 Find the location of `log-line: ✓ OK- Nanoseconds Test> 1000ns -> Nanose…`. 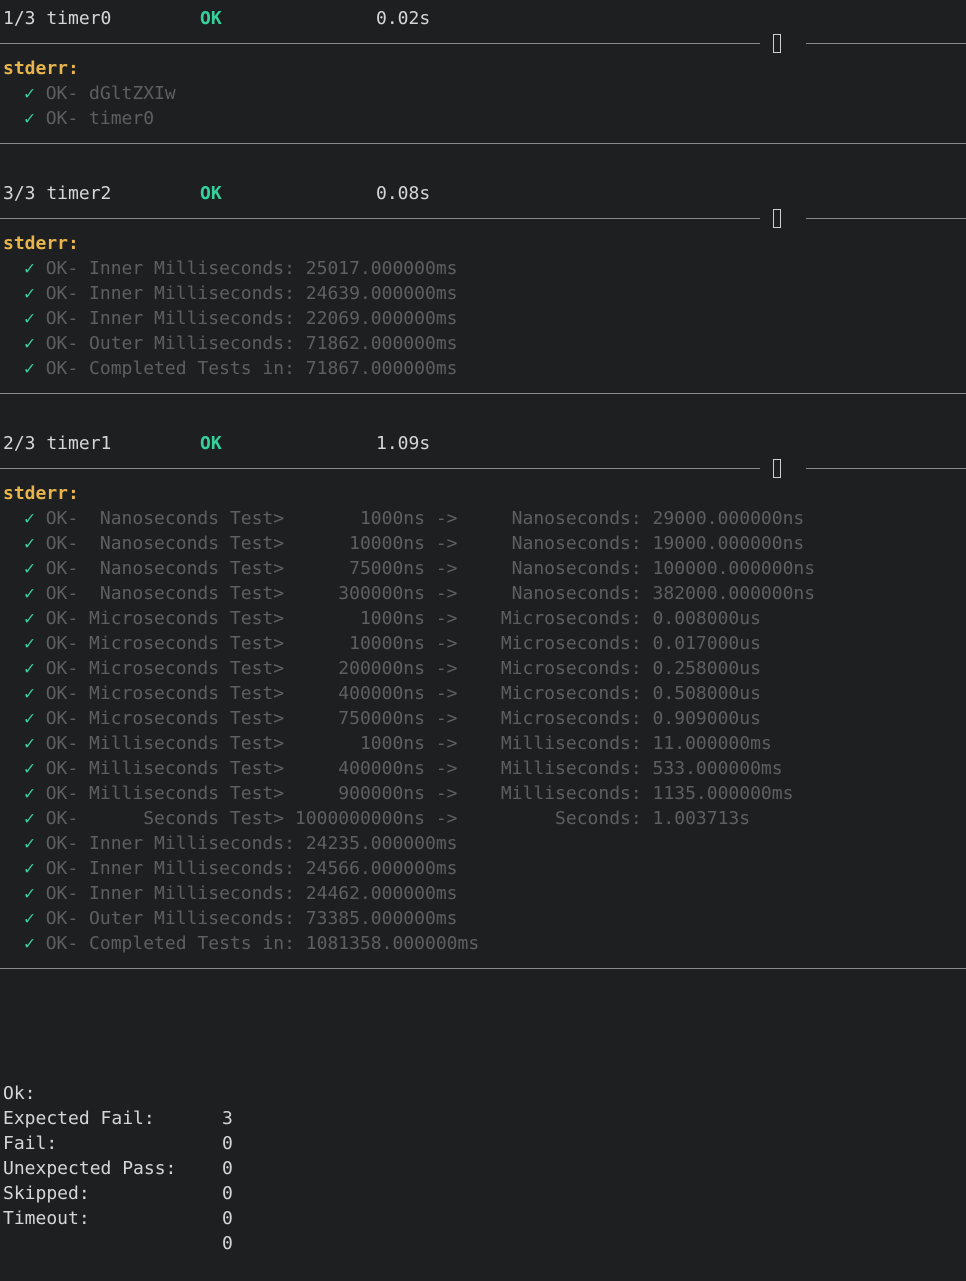

log-line: ✓ OK- Nanoseconds Test> 1000ns -> Nanose… is located at coordinates (483, 518).